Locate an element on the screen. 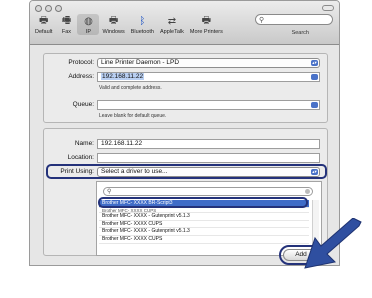  appletalk-icon: ⇄ is located at coordinates (172, 21).